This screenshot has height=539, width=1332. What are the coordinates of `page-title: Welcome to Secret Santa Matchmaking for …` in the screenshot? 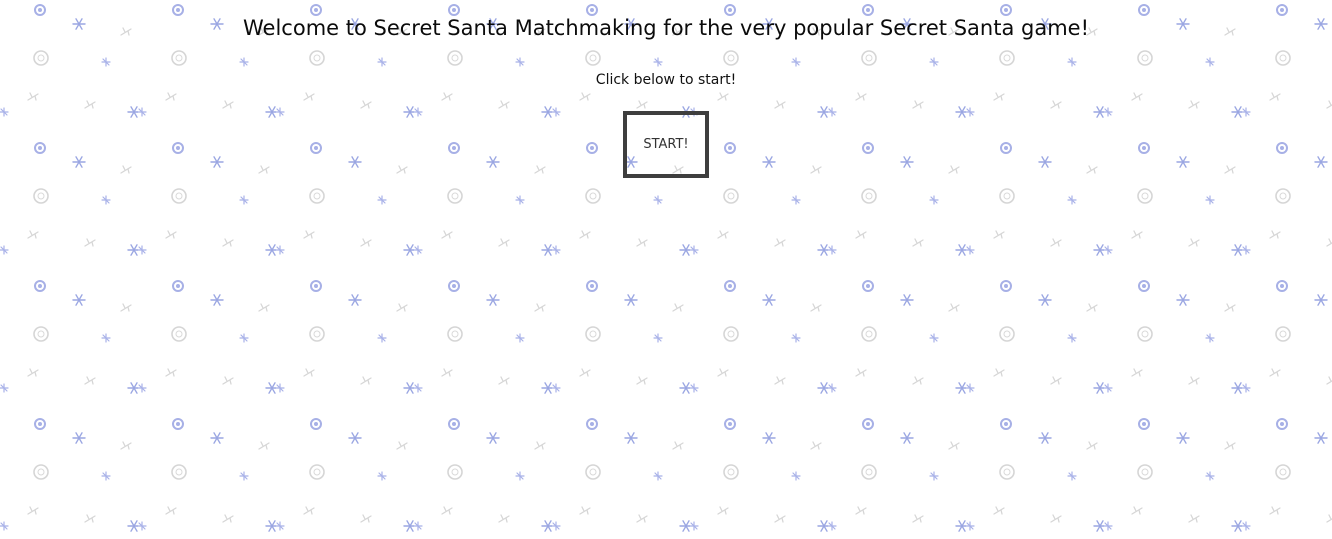 It's located at (666, 28).